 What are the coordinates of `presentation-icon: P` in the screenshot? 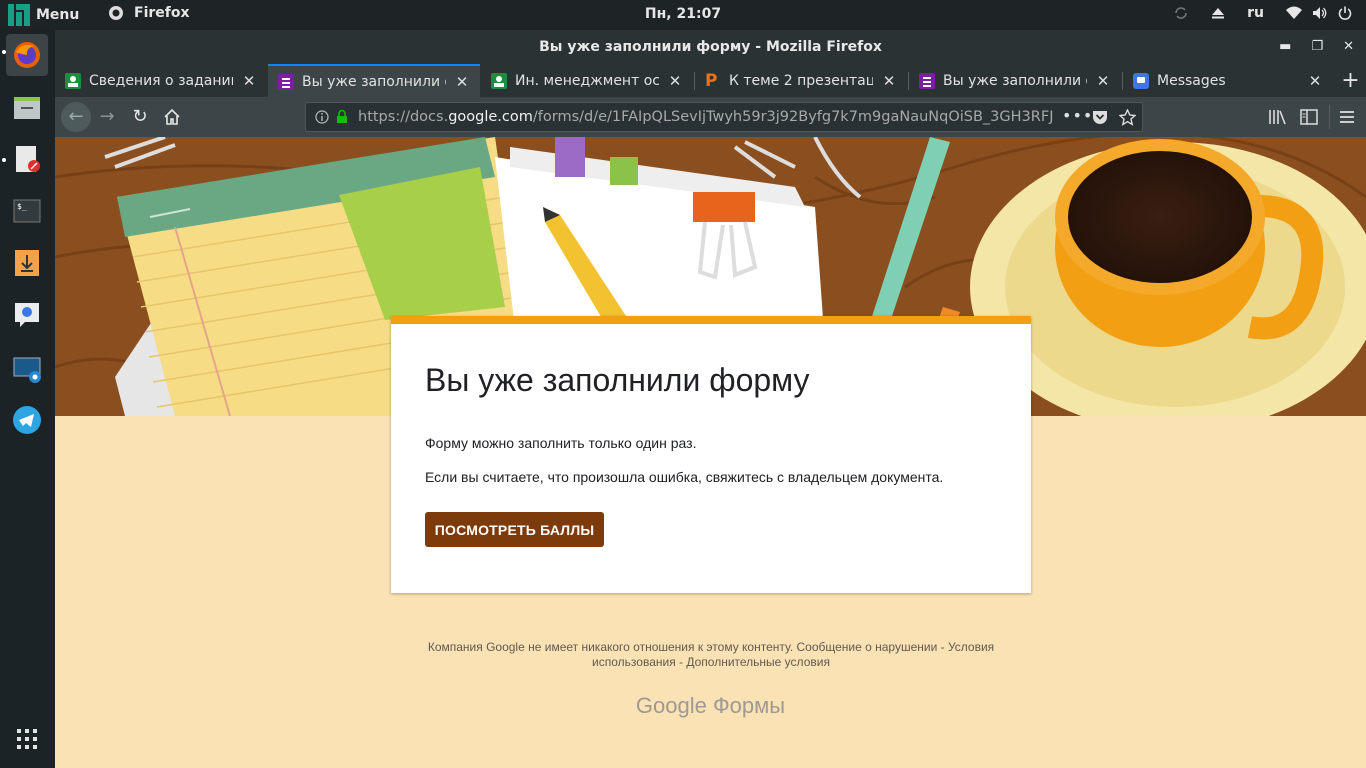 It's located at (711, 80).